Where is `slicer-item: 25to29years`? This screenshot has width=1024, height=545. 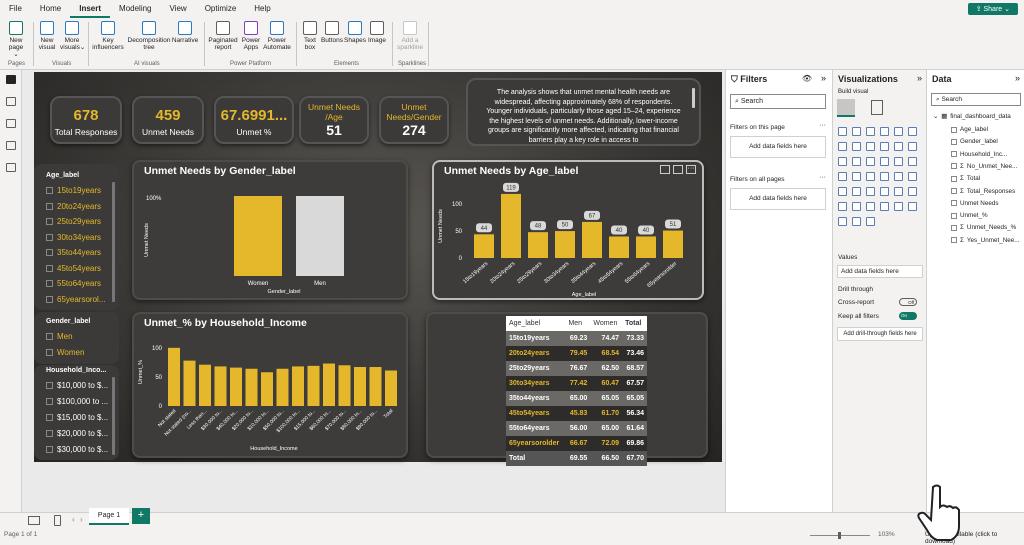
slicer-item: 25to29years is located at coordinates (73, 221).